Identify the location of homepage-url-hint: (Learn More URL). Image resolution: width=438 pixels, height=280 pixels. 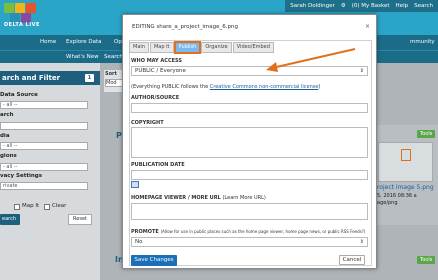
(244, 198).